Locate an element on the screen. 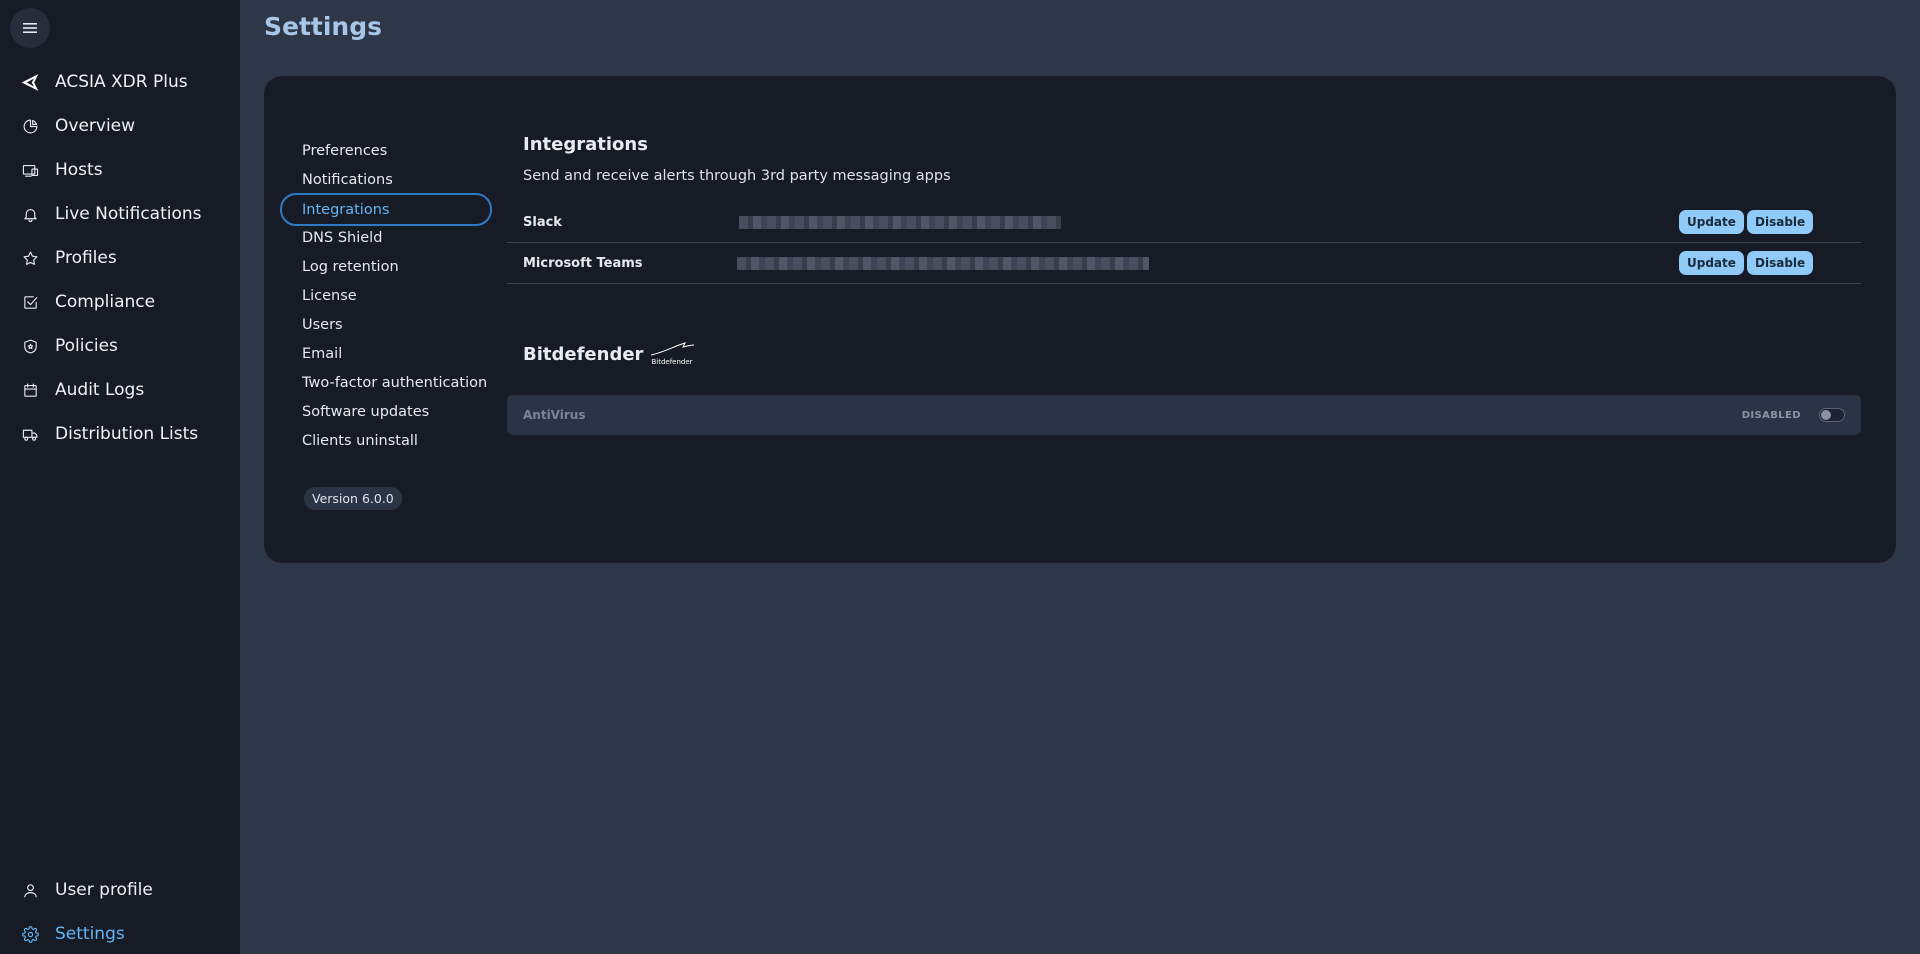 Image resolution: width=1920 pixels, height=954 pixels. sidebar-item-brand: ACSIA XDR Plus is located at coordinates (120, 82).